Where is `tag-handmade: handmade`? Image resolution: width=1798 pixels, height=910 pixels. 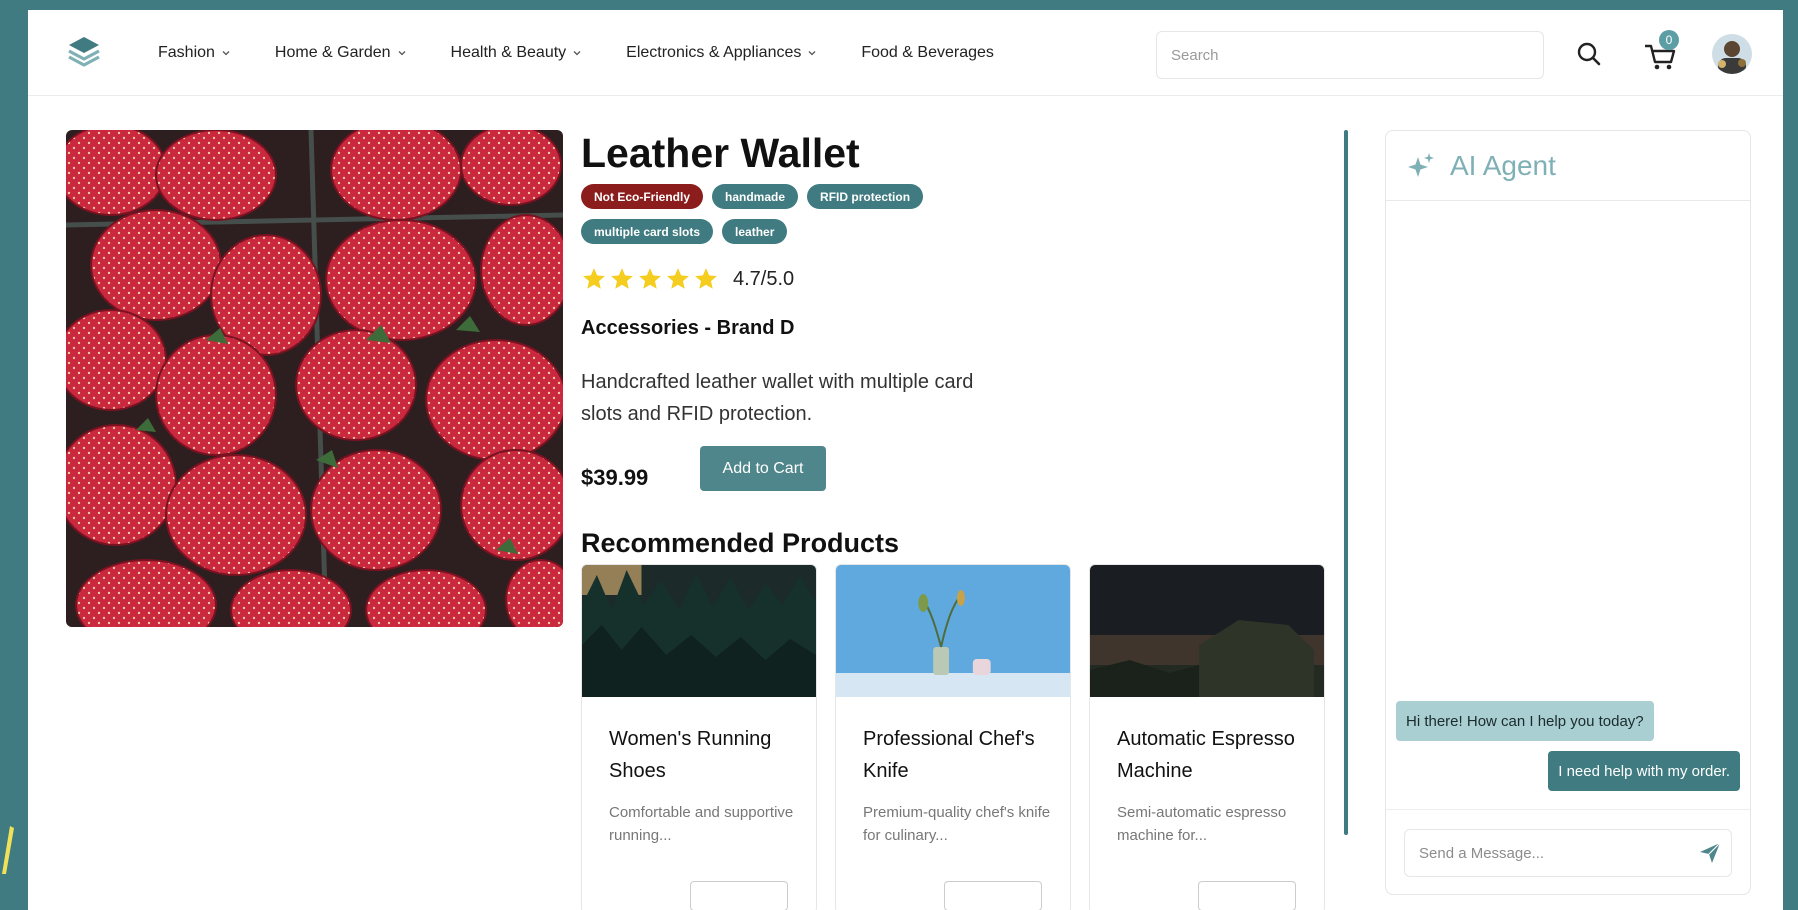 tag-handmade: handmade is located at coordinates (755, 196).